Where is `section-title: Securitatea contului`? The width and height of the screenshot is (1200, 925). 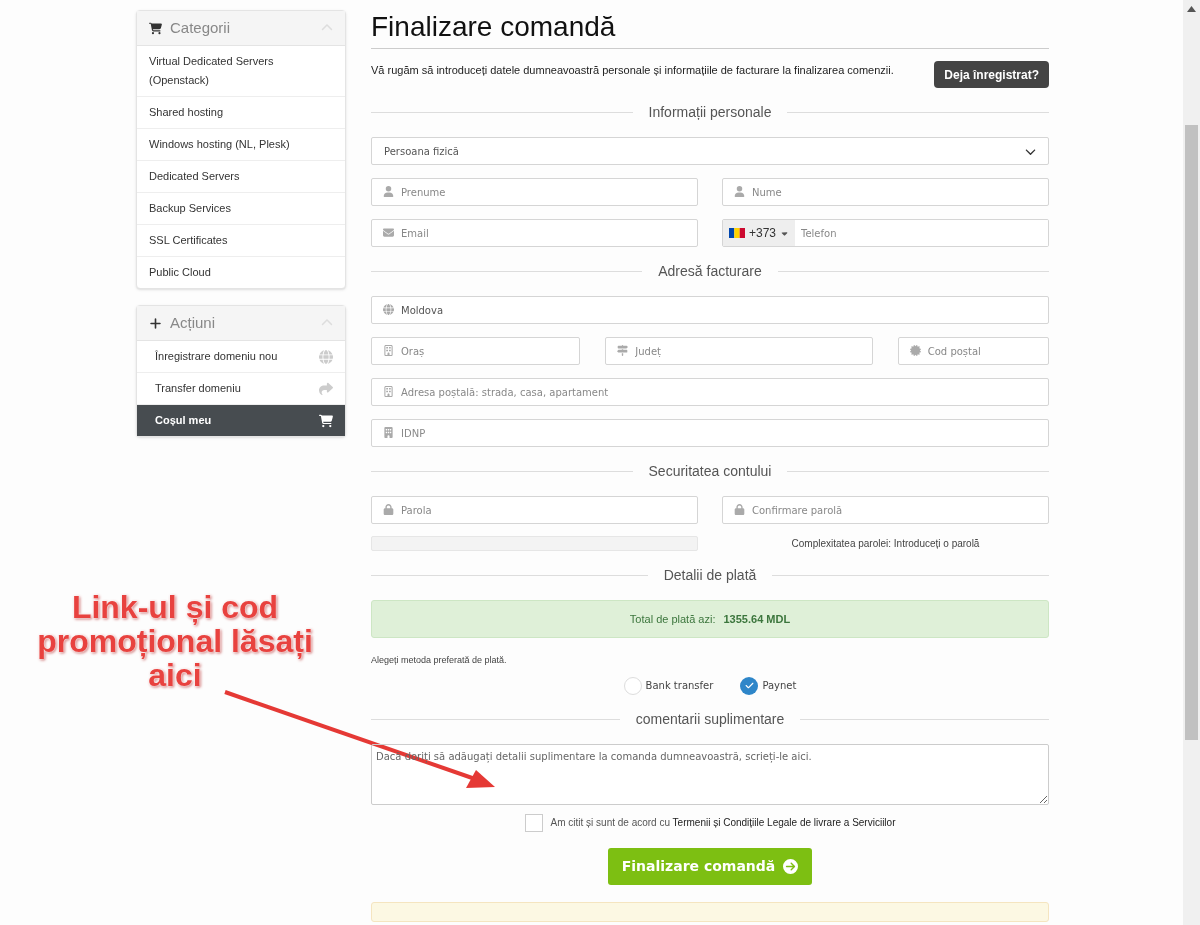
section-title: Securitatea contului is located at coordinates (710, 471).